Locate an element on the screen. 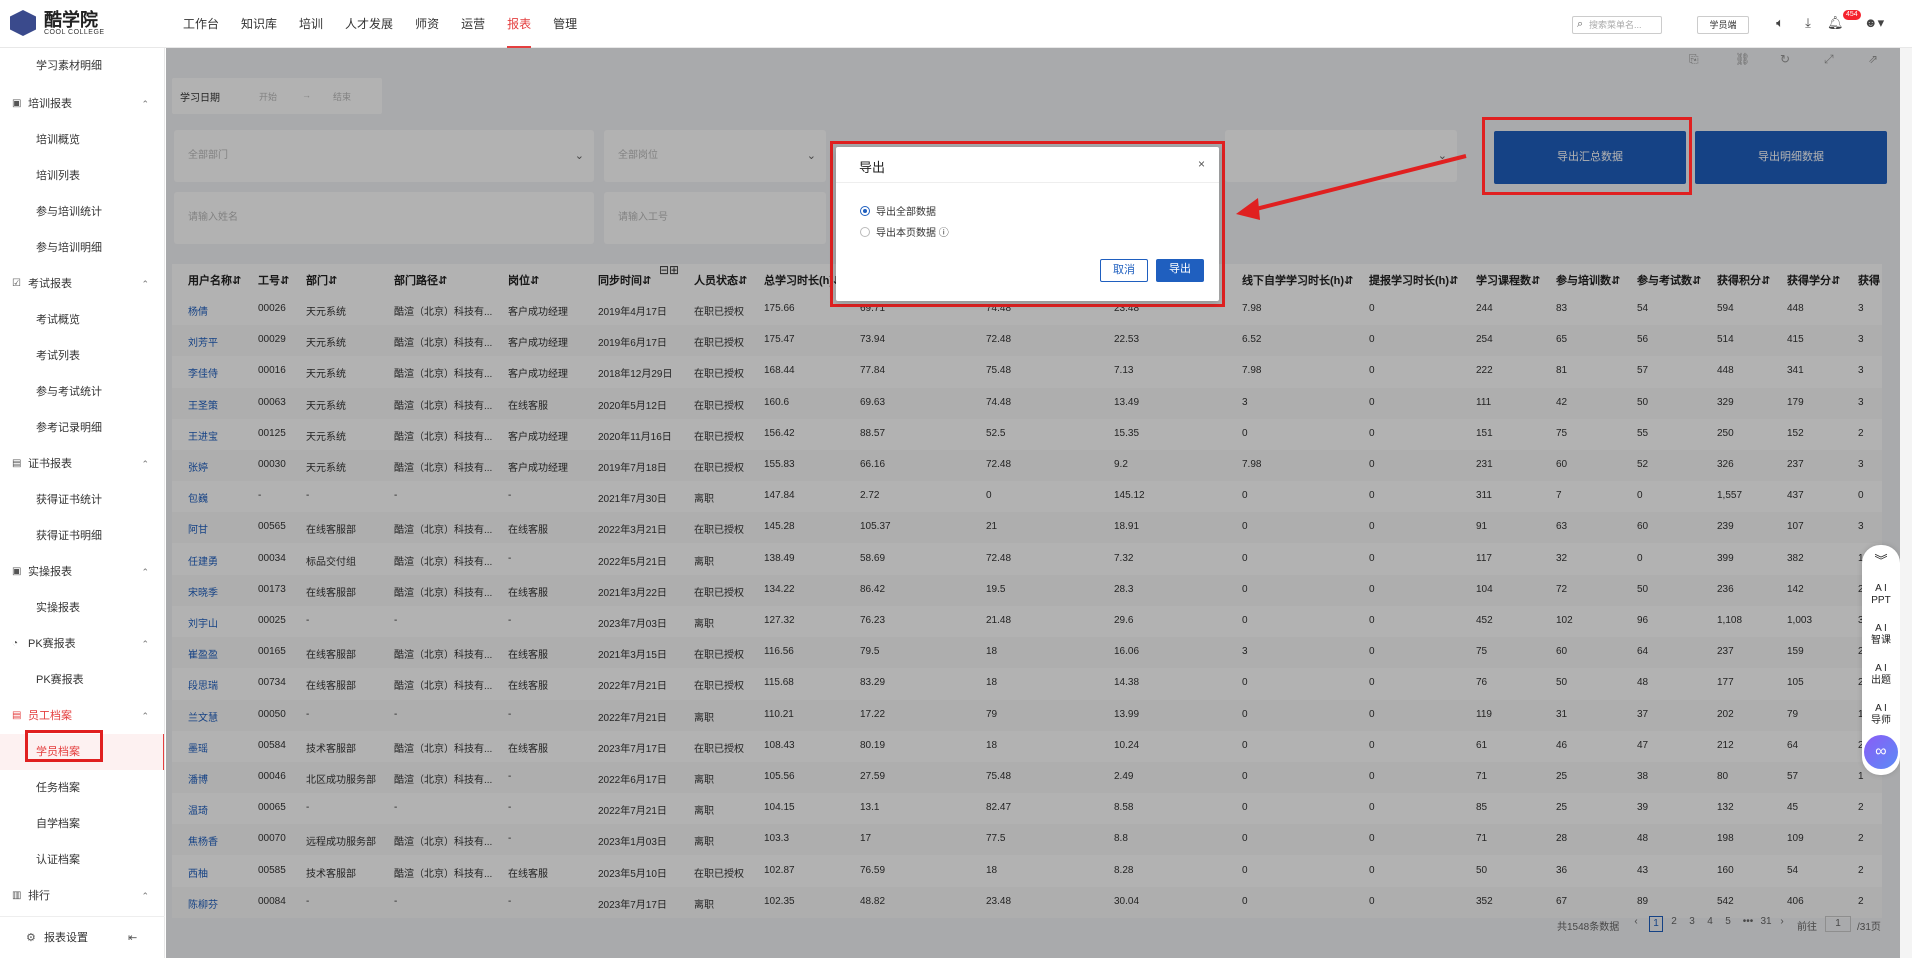 This screenshot has width=1912, height=959. cancel-button: 取消 is located at coordinates (1124, 270).